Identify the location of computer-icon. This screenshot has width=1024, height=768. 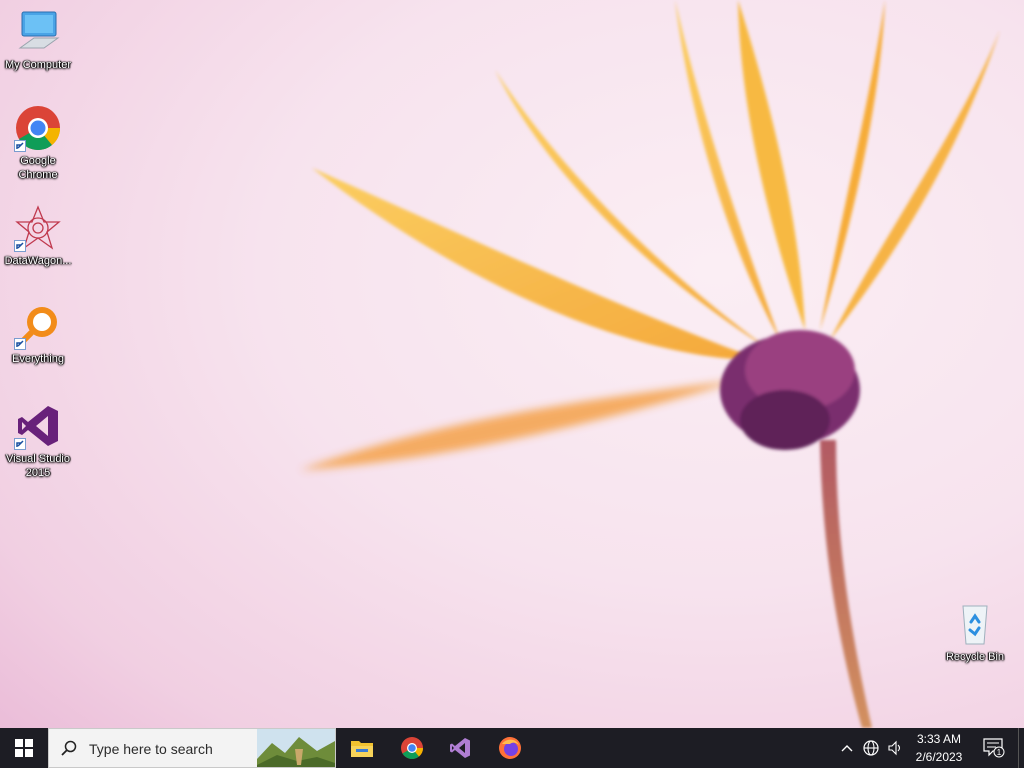
(38, 32).